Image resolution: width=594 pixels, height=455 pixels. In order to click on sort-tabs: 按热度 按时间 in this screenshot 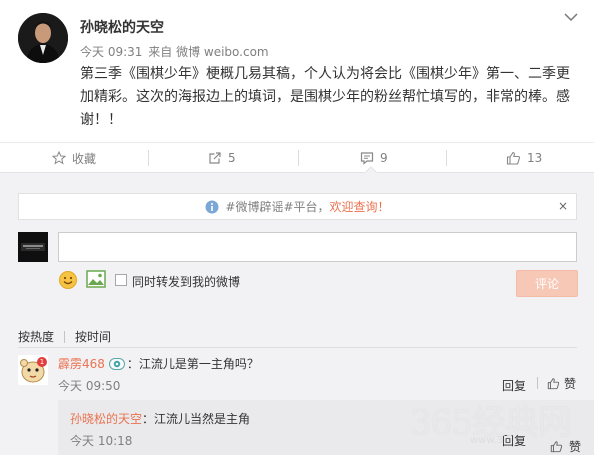, I will do `click(64, 336)`.